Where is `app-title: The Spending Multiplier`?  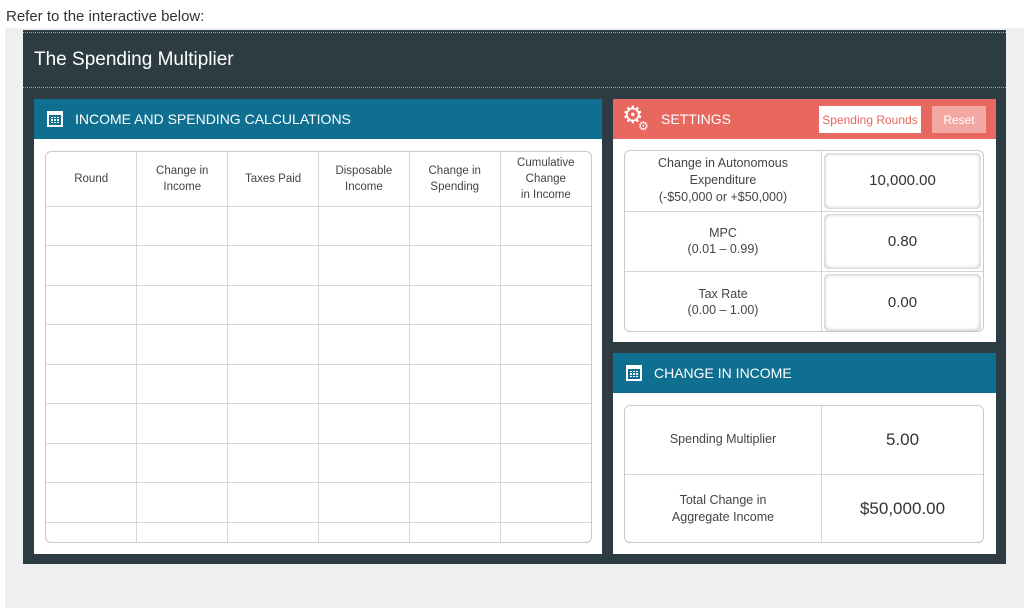 app-title: The Spending Multiplier is located at coordinates (134, 59).